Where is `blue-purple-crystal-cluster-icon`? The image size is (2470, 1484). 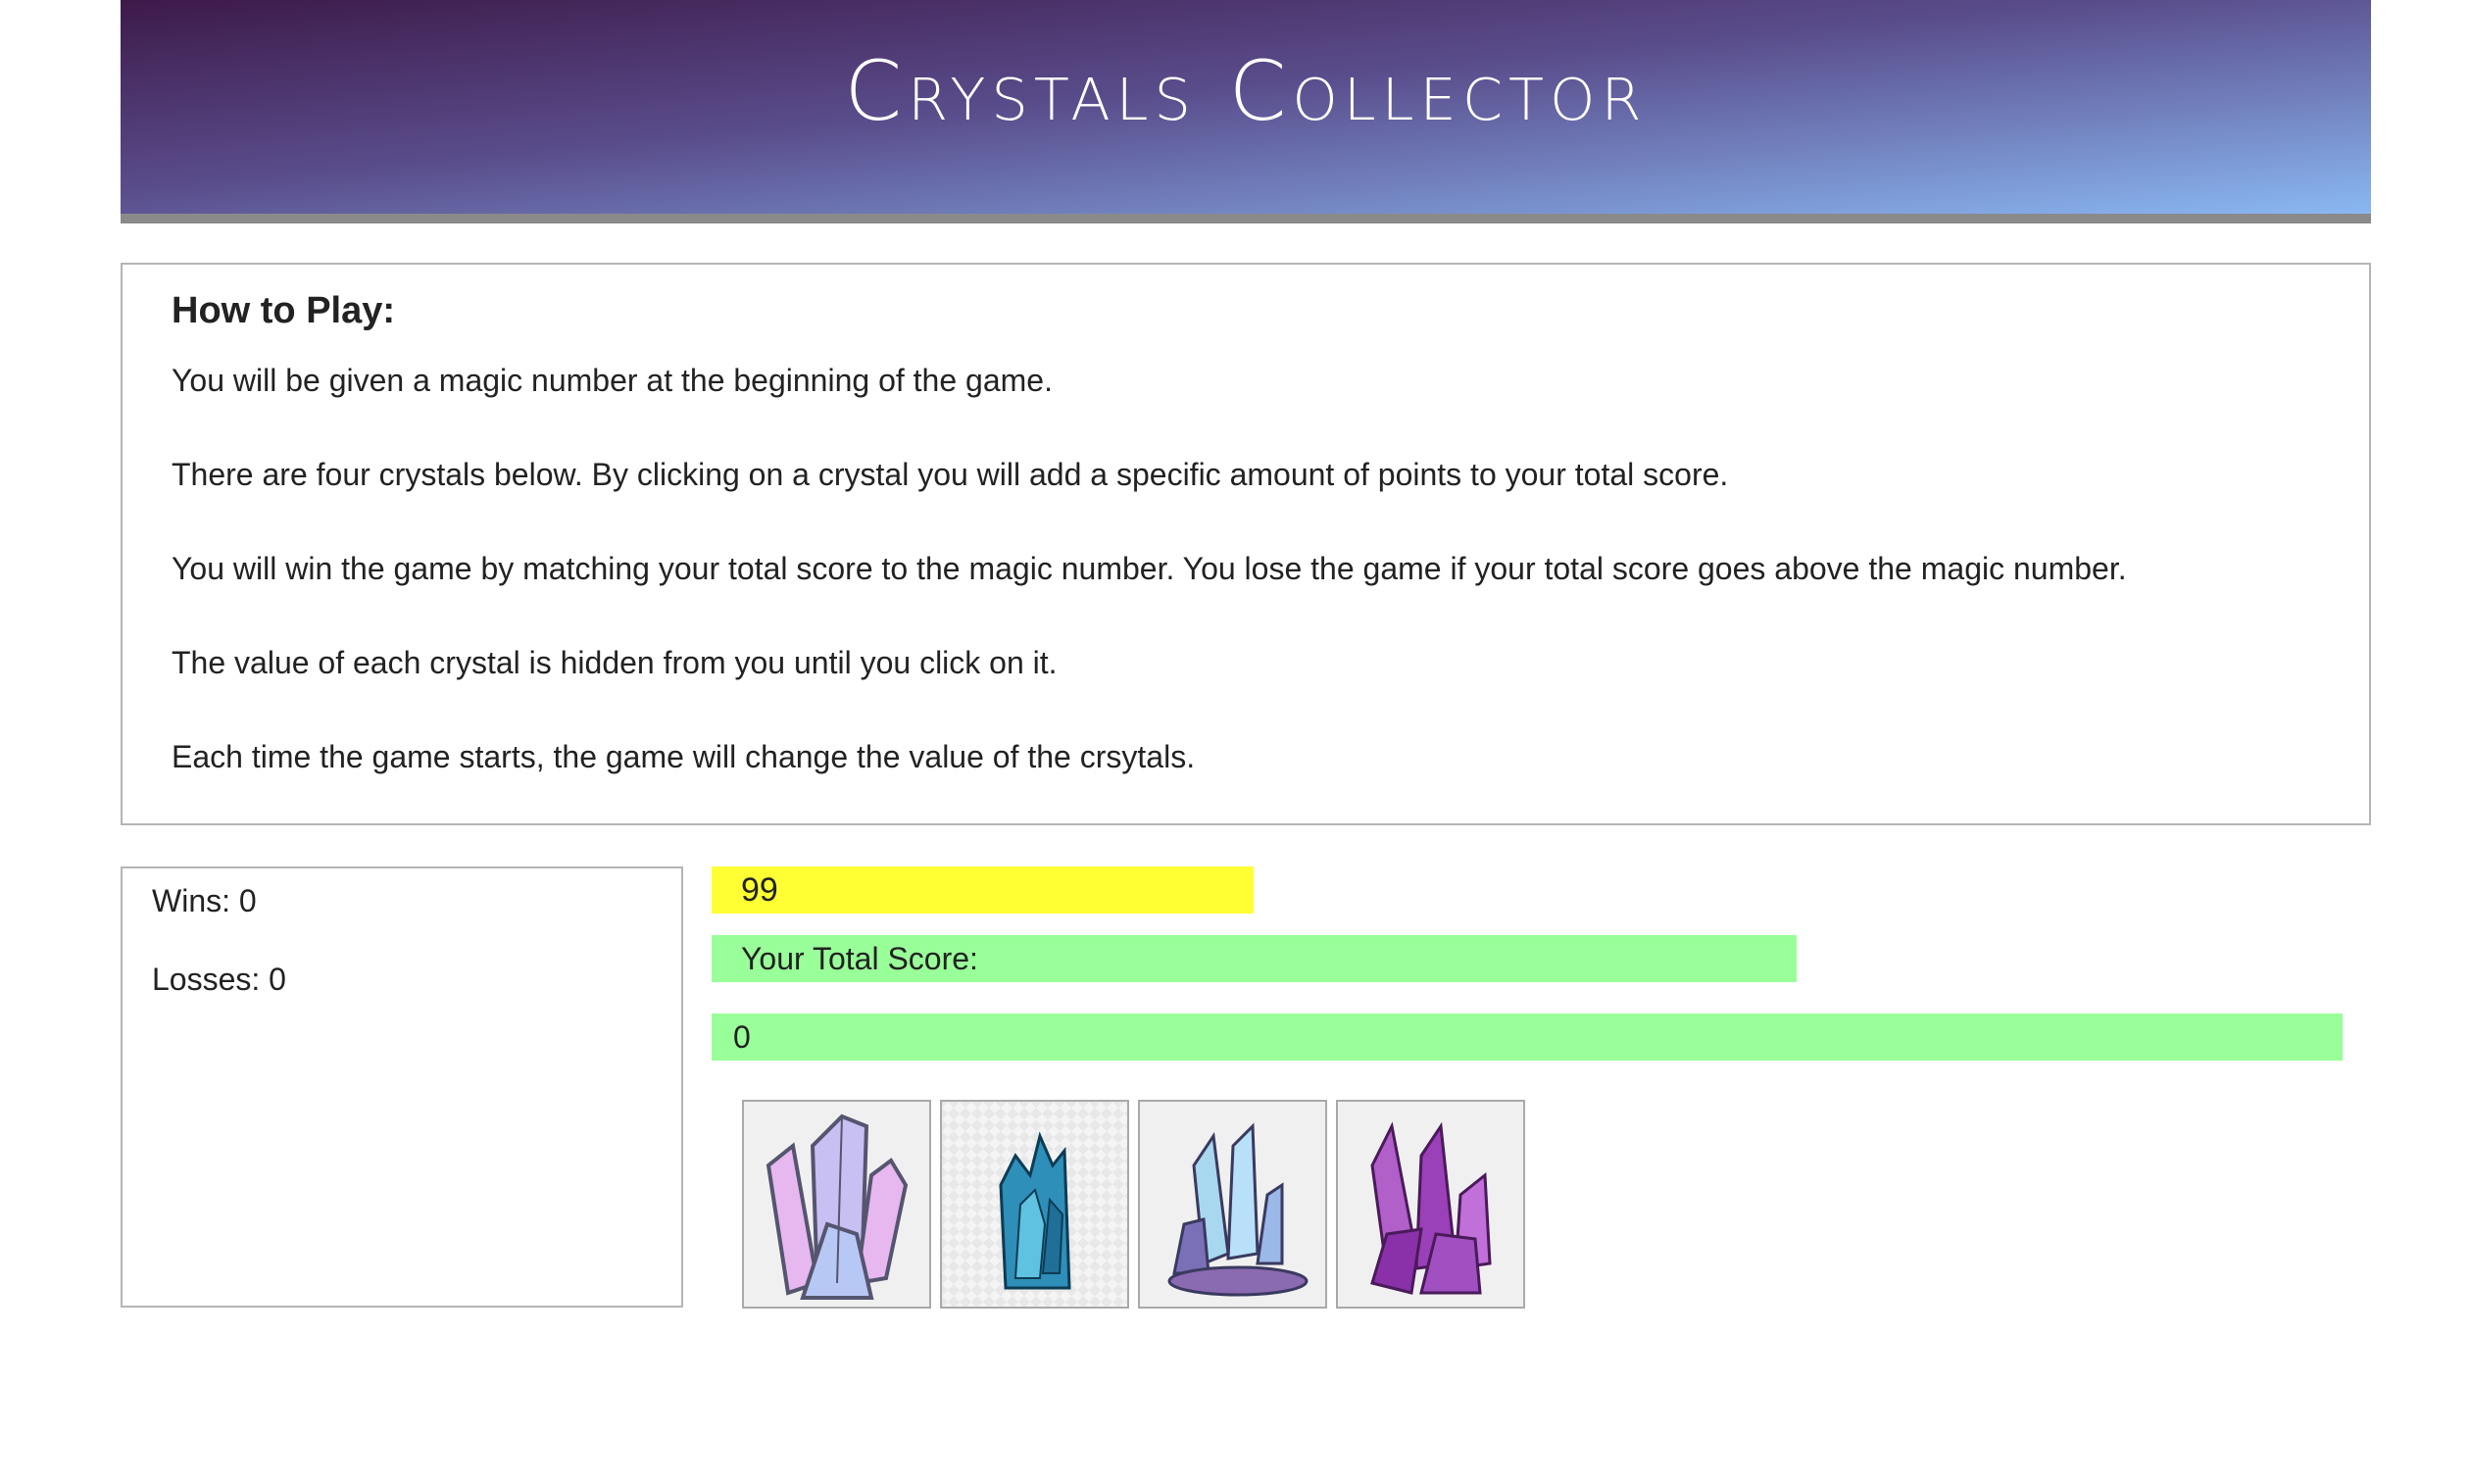 blue-purple-crystal-cluster-icon is located at coordinates (1238, 1209).